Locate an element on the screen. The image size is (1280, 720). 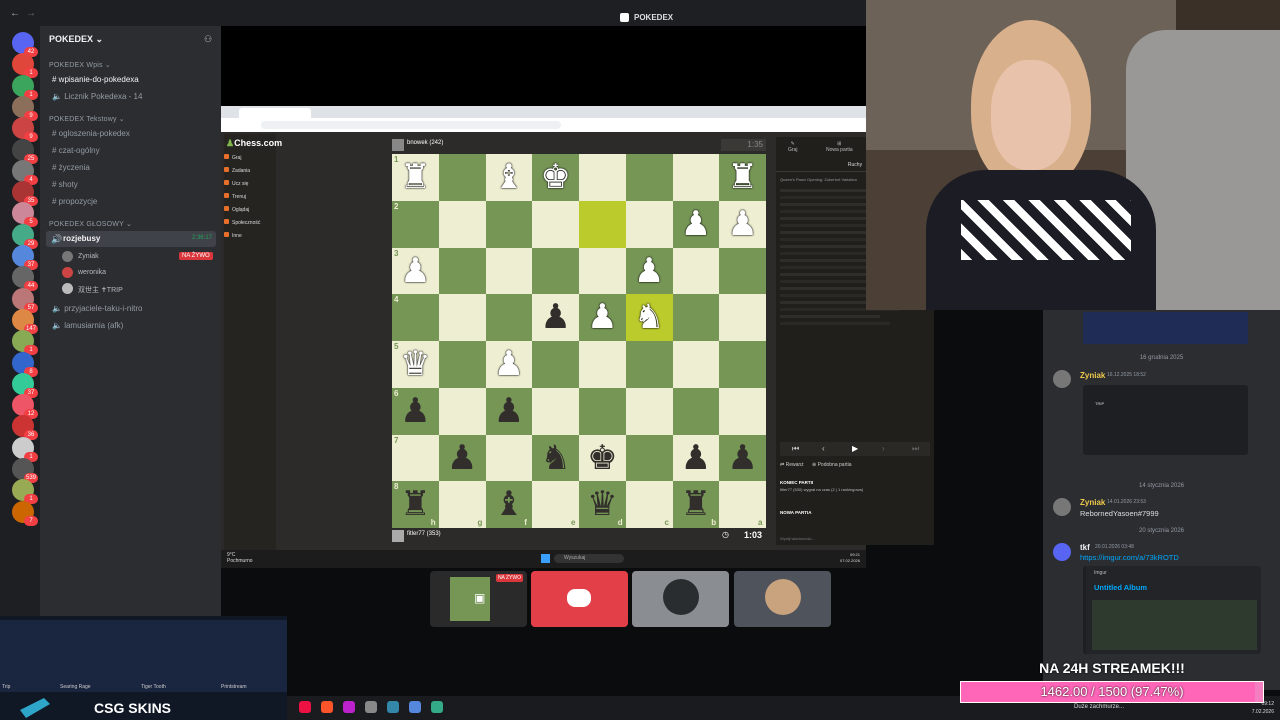
voice-channel-przyjaciele: 🔈 przyjaciele-taku-i-nitro is located at coordinates (97, 308).